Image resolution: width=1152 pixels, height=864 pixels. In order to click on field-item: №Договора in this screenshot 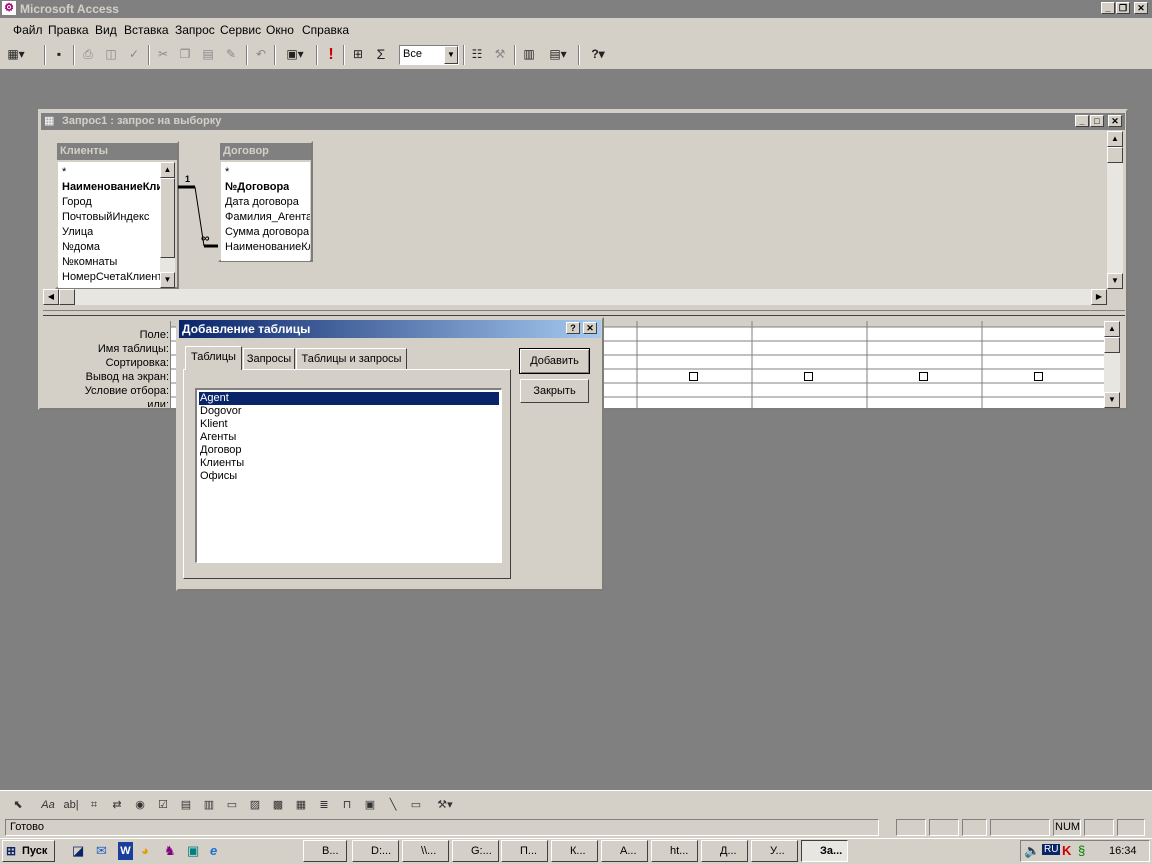, I will do `click(257, 187)`.